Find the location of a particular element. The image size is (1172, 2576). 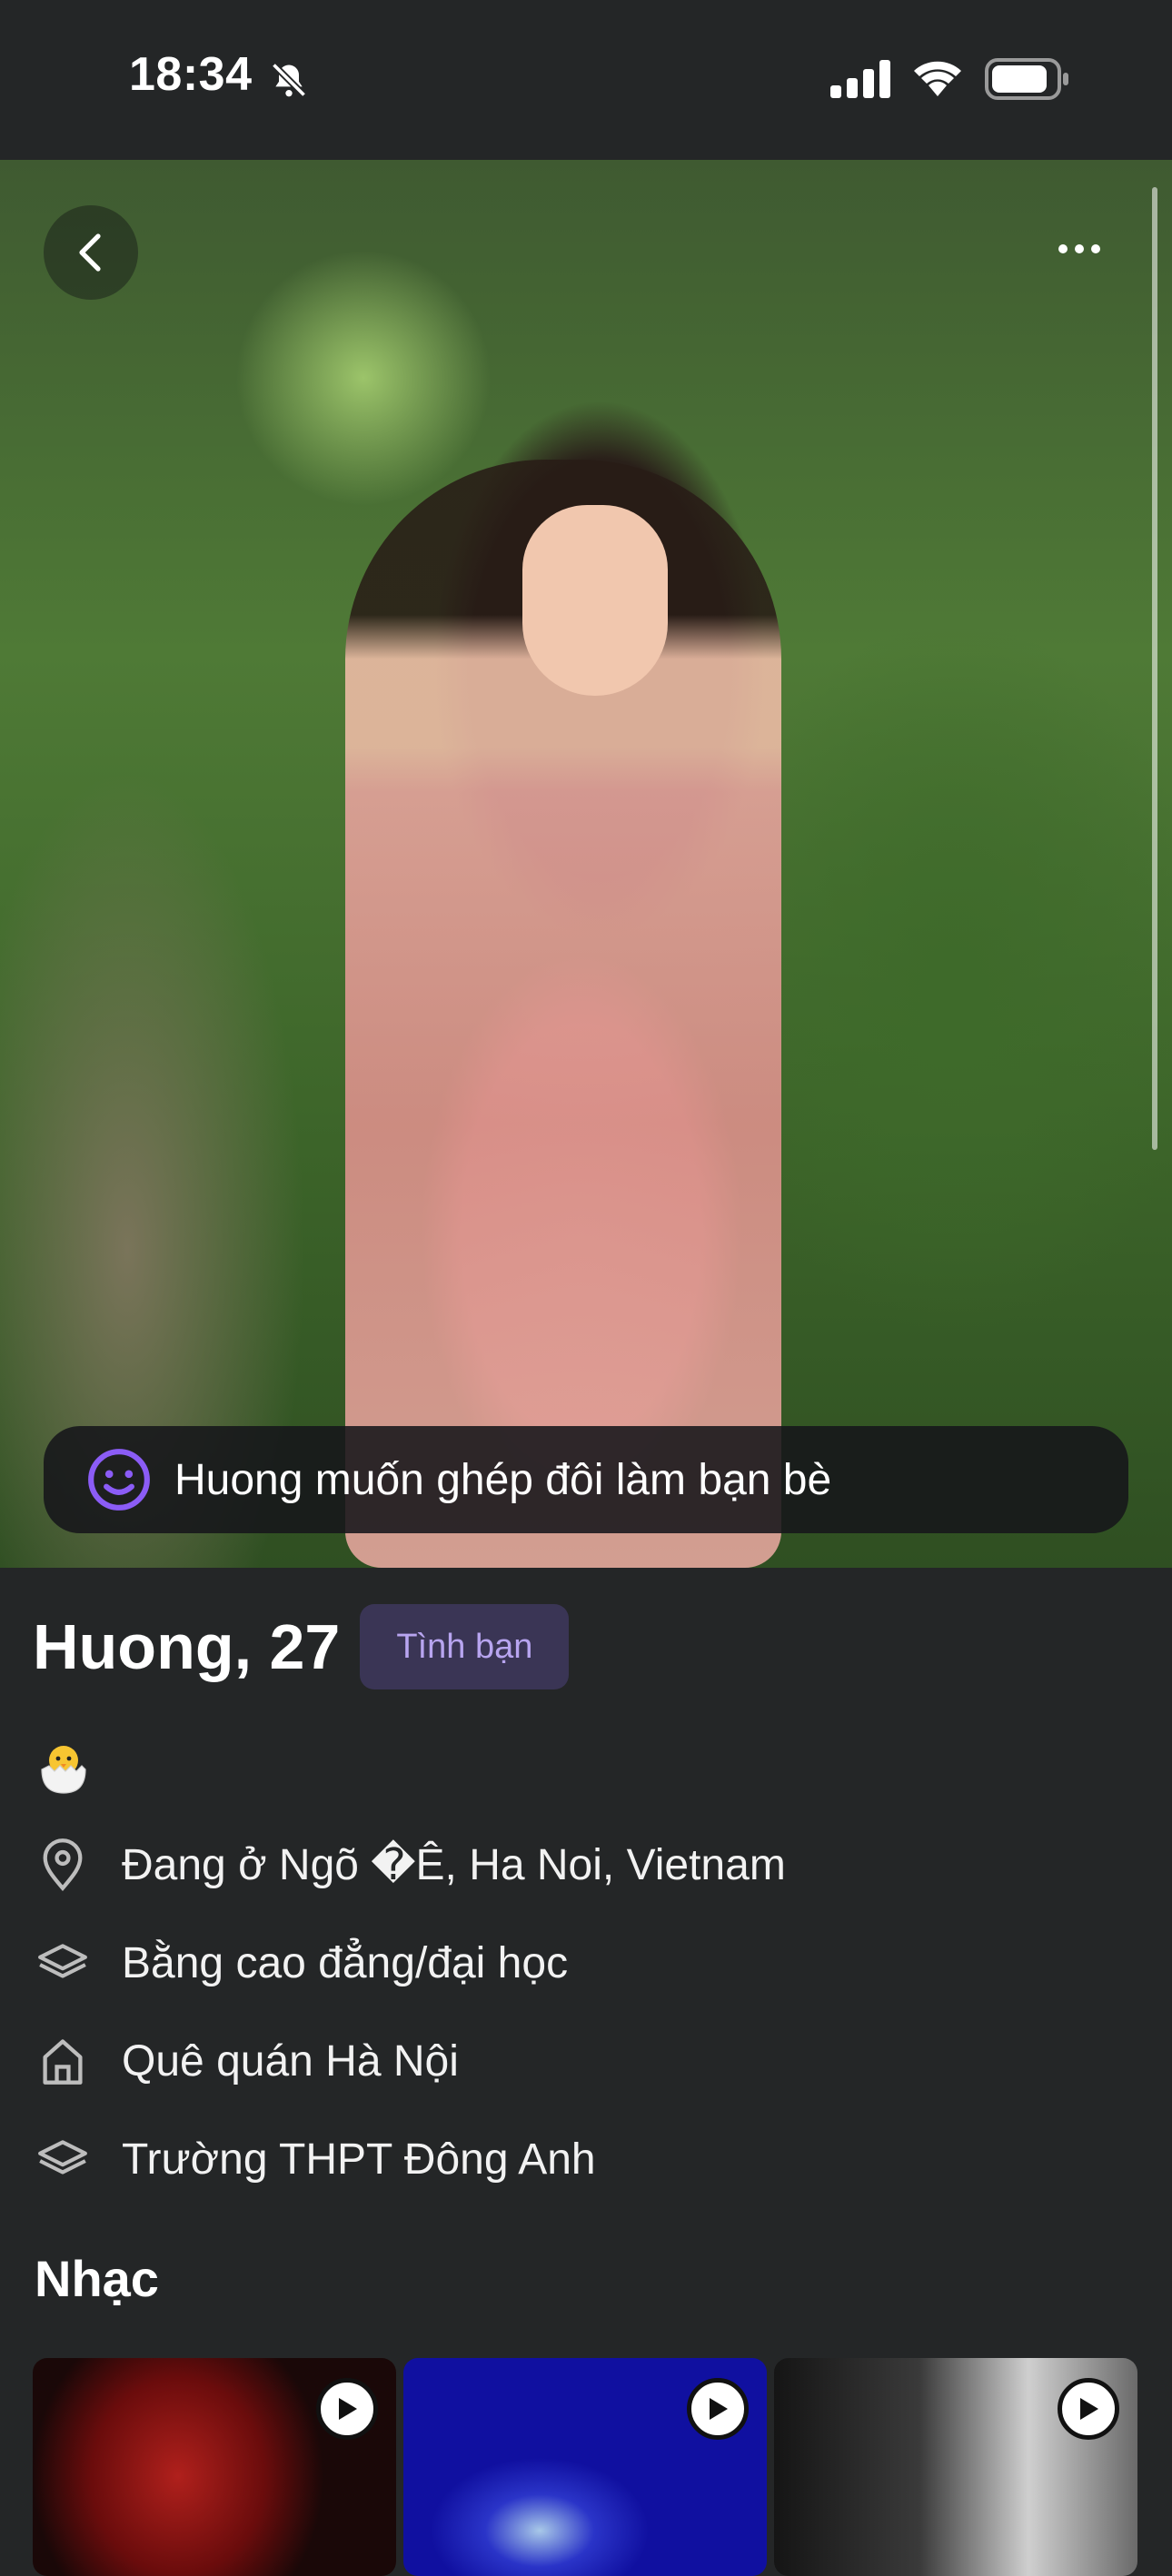

chevron-left-icon is located at coordinates (90, 253).